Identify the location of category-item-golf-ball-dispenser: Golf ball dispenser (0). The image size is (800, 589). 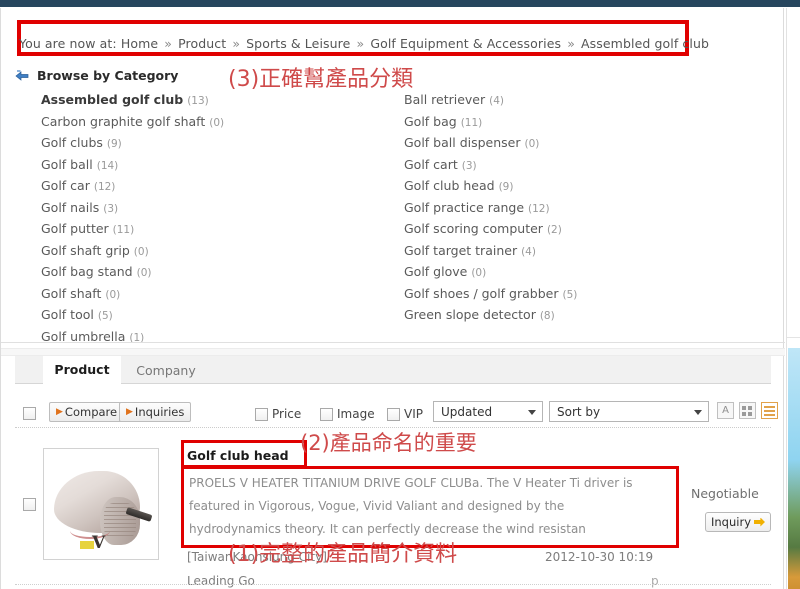
(569, 144).